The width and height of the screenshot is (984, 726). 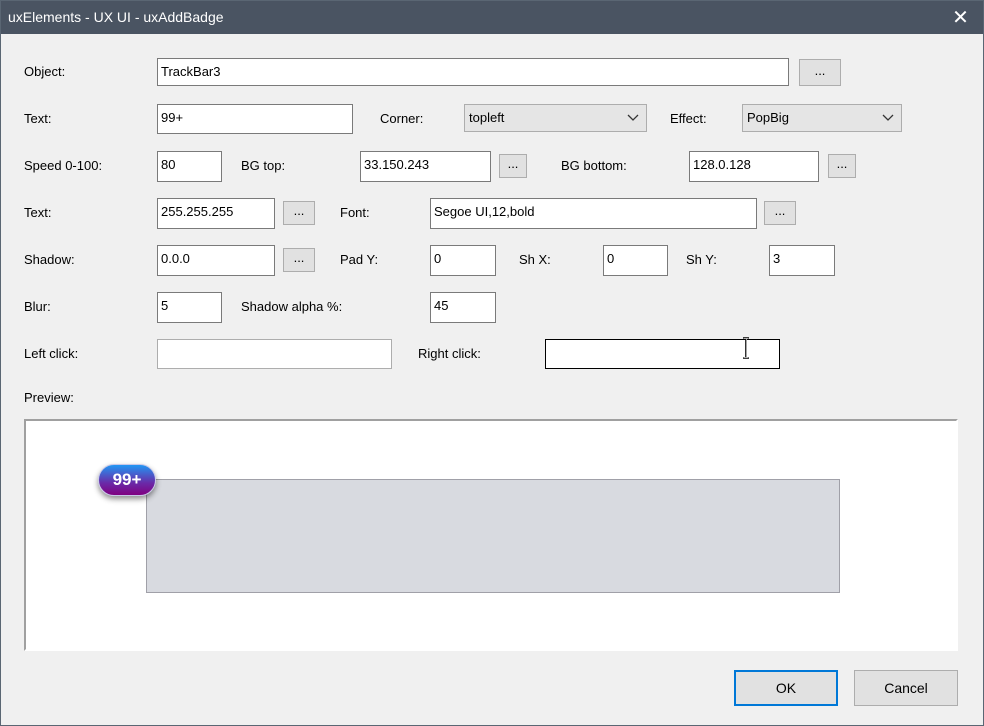 What do you see at coordinates (960, 17) in the screenshot?
I see `close-icon: ✕` at bounding box center [960, 17].